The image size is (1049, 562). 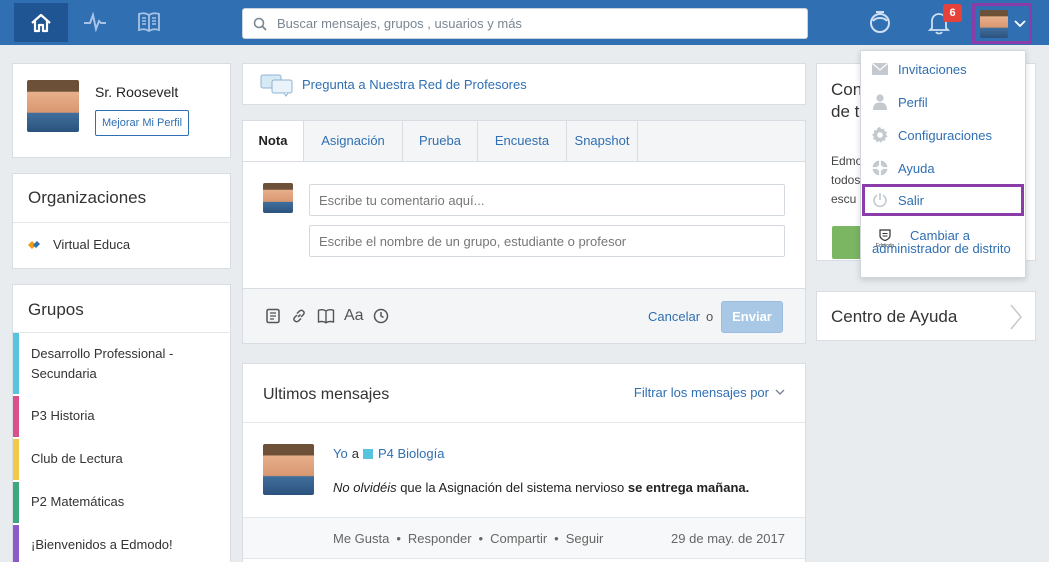 I want to click on send-button: Enviar, so click(x=752, y=317).